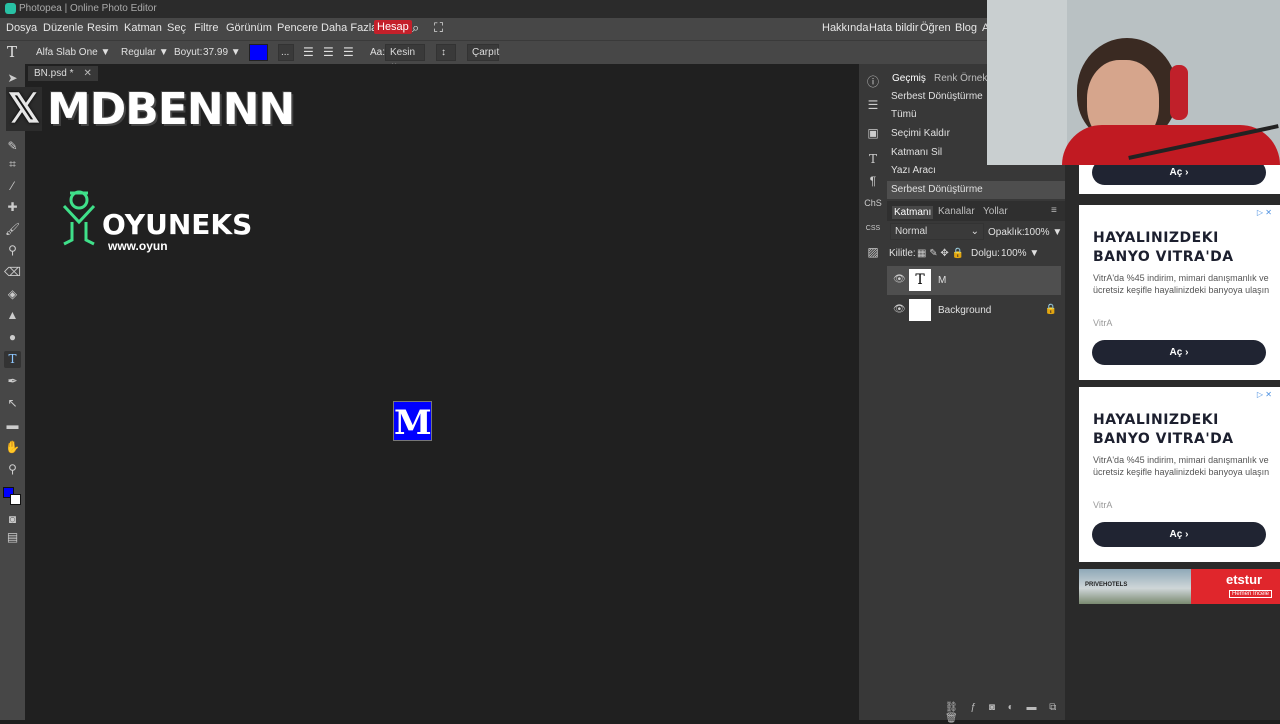  I want to click on ad-banner-hotel-image: PRIVEHOTELS, so click(1135, 586).